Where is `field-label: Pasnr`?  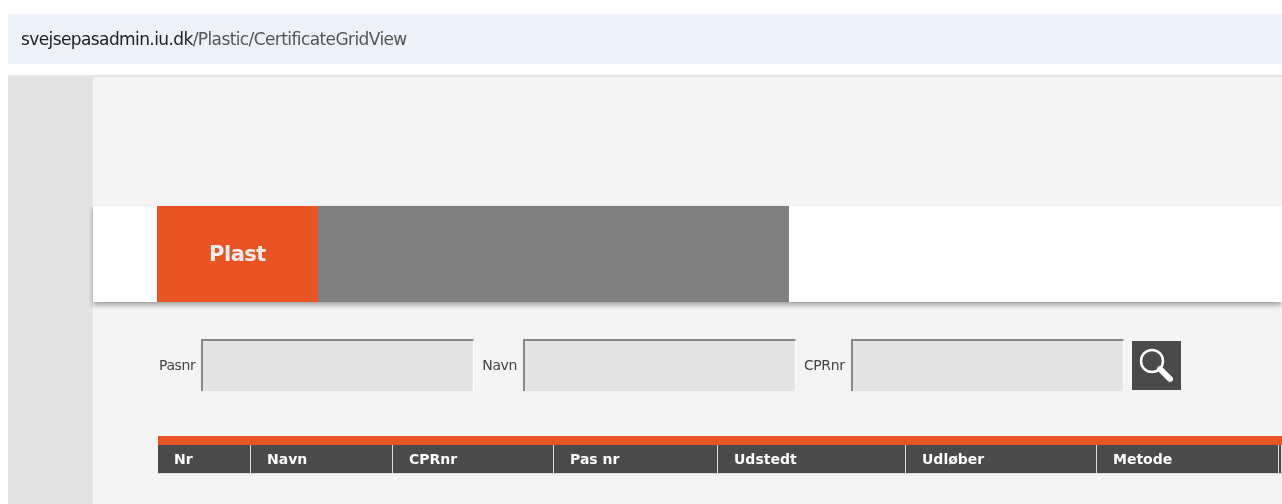 field-label: Pasnr is located at coordinates (177, 365).